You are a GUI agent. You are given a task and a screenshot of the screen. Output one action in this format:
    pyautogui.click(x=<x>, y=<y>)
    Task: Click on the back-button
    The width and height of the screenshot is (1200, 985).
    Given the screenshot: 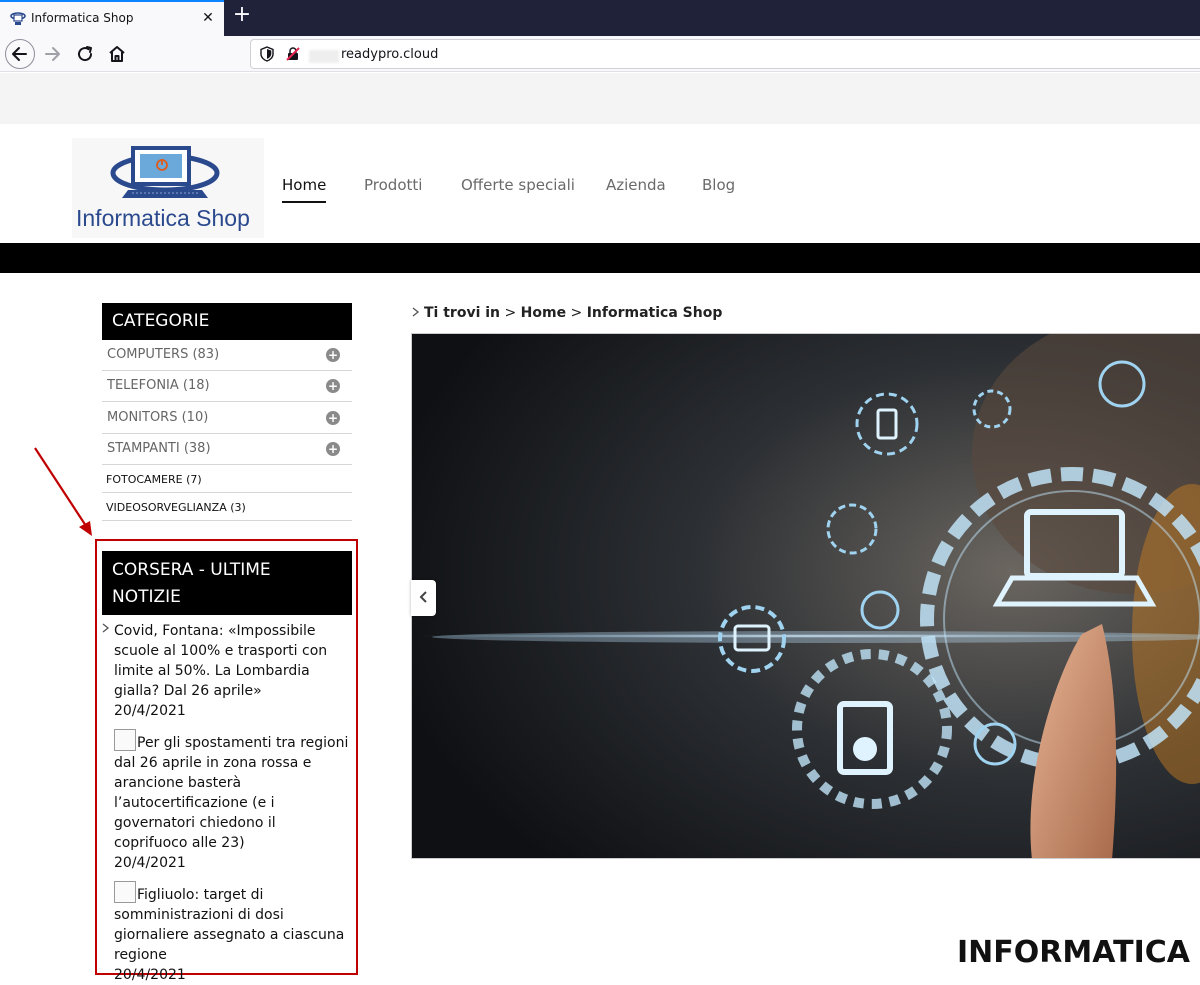 What is the action you would take?
    pyautogui.click(x=20, y=54)
    